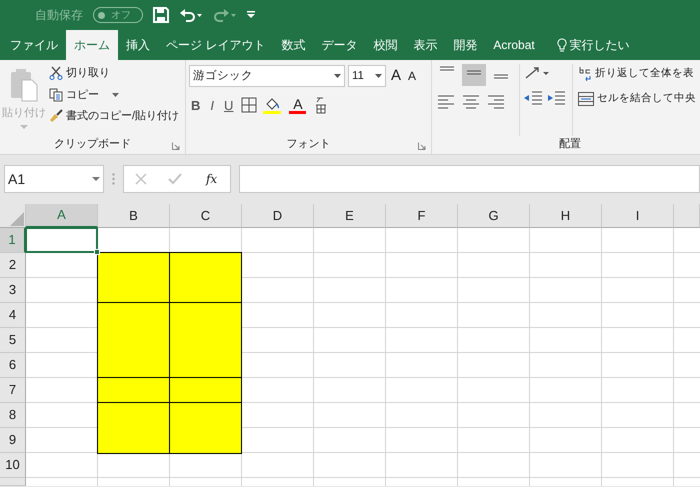  Describe the element at coordinates (13, 240) in the screenshot. I see `row-header: 1` at that location.